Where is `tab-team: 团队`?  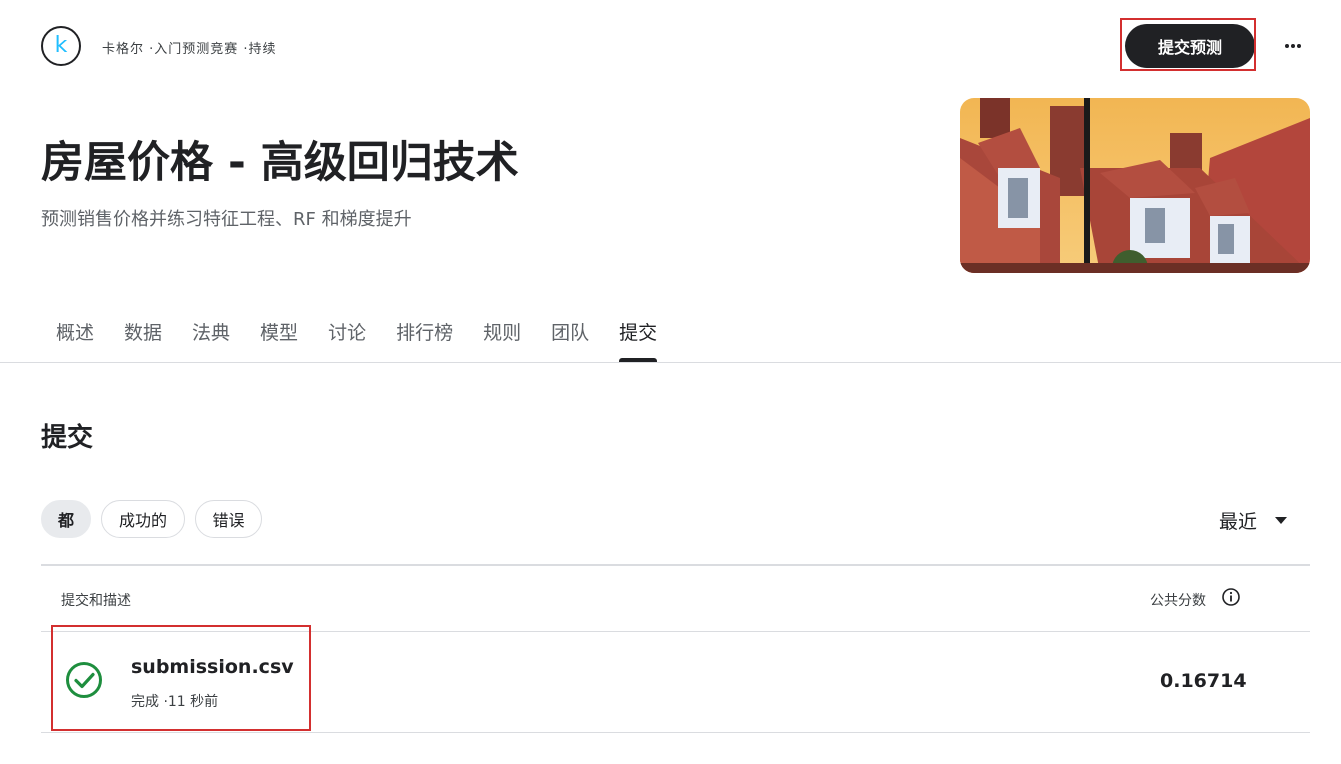
tab-team: 团队 is located at coordinates (570, 340).